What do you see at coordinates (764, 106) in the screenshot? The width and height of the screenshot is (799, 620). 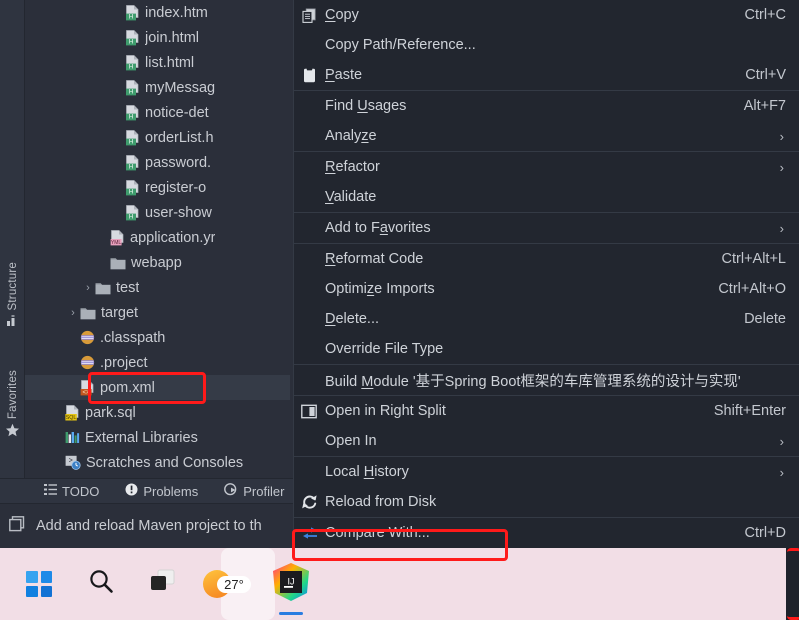 I see `menu-item-shortcut: Alt+F7` at bounding box center [764, 106].